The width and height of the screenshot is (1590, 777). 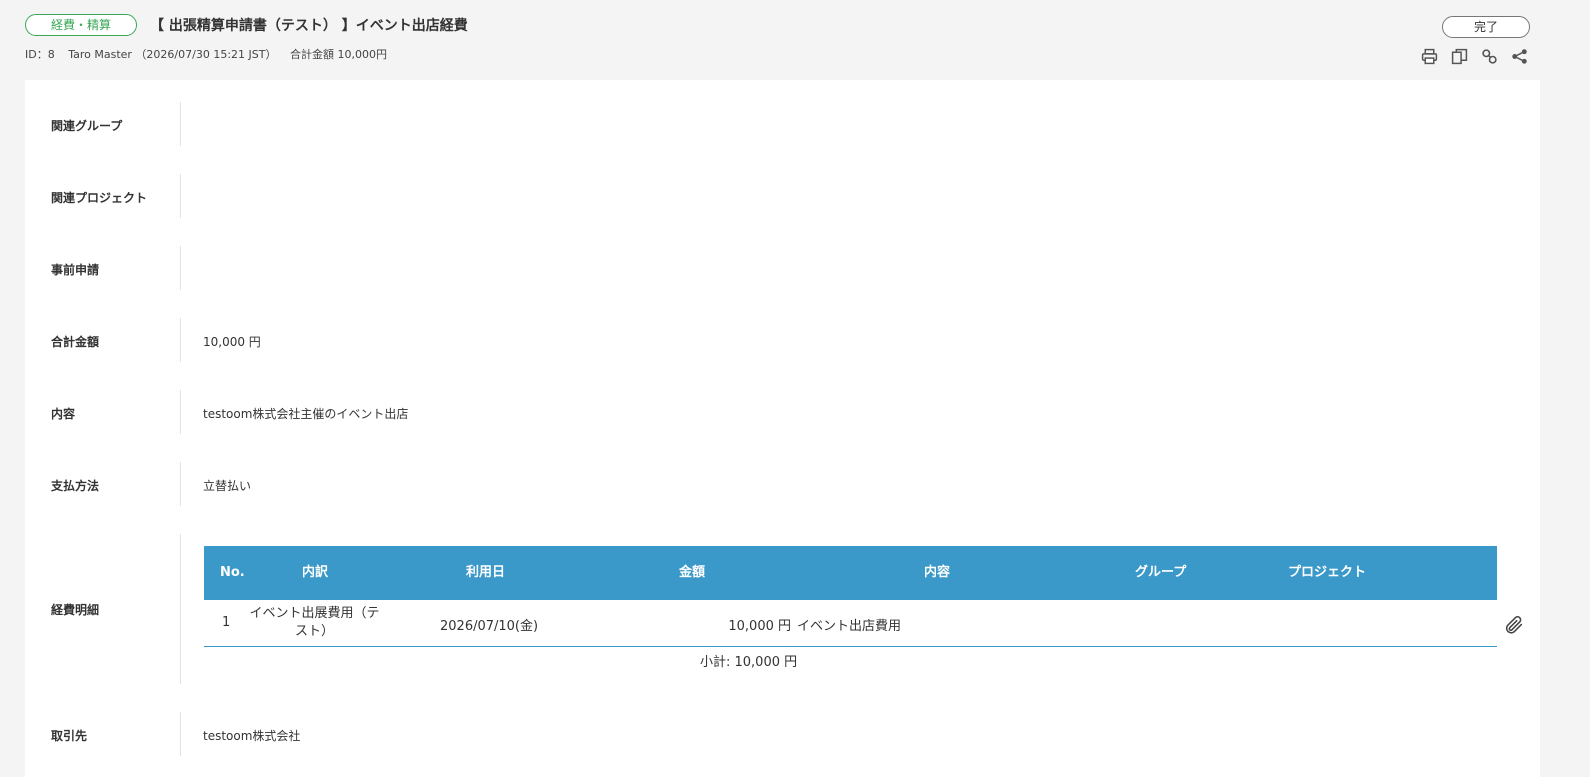 I want to click on cell-amount: 10,000 円, so click(x=759, y=626).